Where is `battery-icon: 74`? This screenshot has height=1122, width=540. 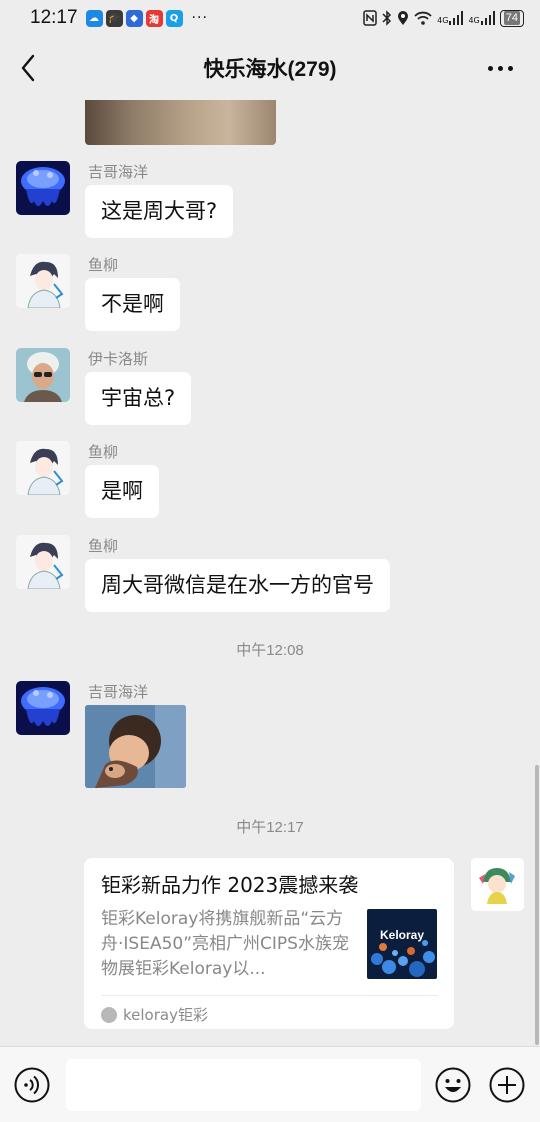 battery-icon: 74 is located at coordinates (511, 18).